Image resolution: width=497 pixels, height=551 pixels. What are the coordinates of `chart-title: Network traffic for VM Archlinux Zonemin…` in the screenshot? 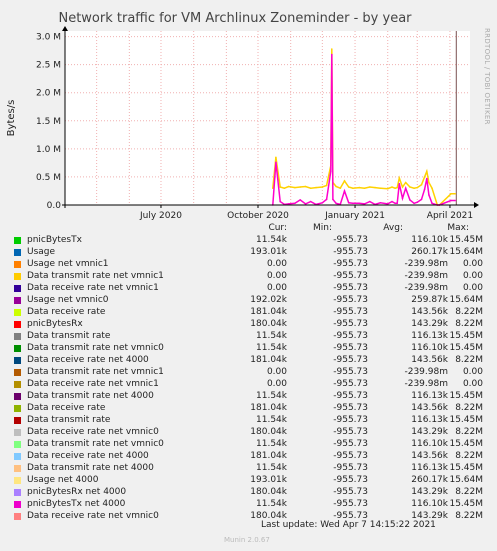 It's located at (235, 18).